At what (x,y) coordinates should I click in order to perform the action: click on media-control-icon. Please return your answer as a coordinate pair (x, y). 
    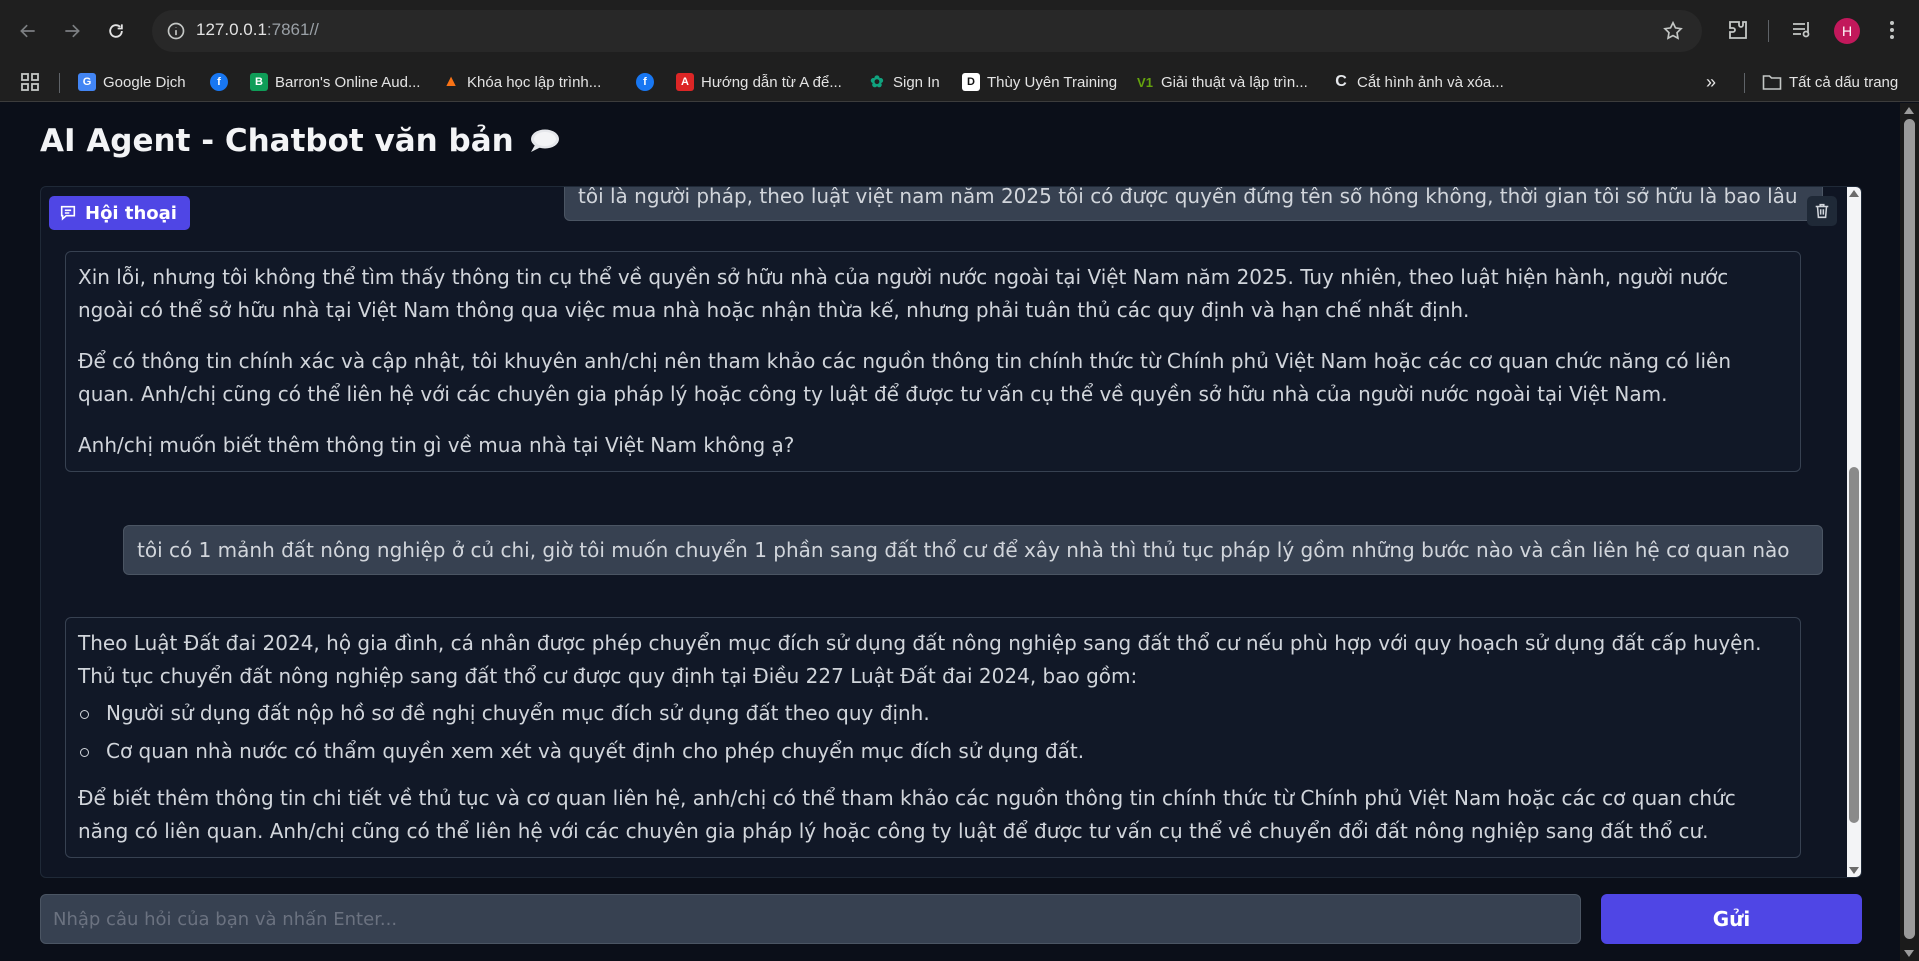
    Looking at the image, I should click on (1802, 30).